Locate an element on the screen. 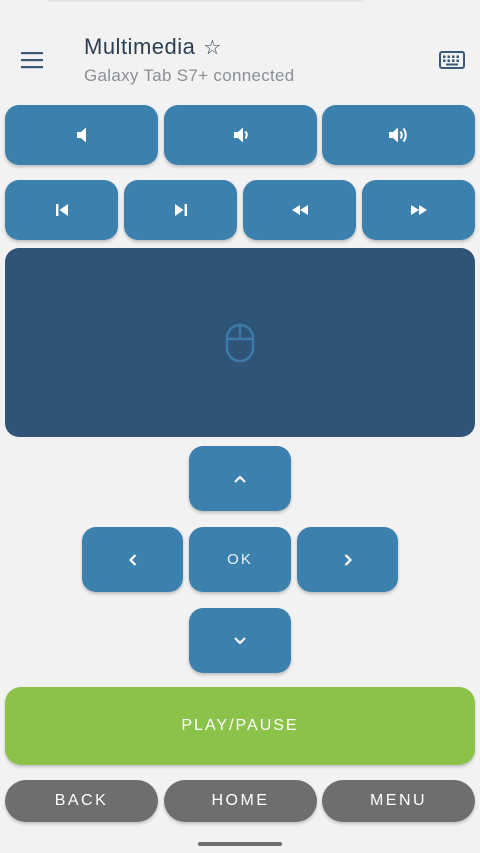 The width and height of the screenshot is (480, 853). dpad-ok-button: OK is located at coordinates (240, 559).